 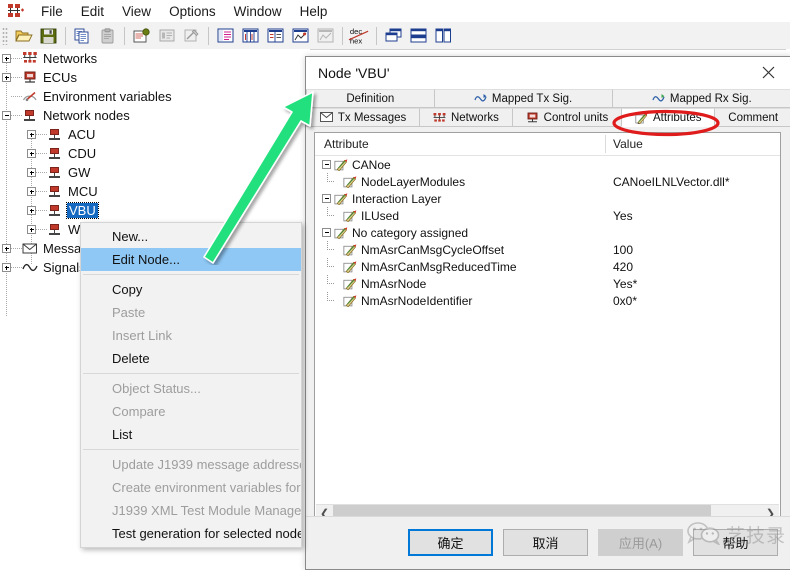 I want to click on dialog-title-bar: Node 'VBU', so click(x=548, y=73).